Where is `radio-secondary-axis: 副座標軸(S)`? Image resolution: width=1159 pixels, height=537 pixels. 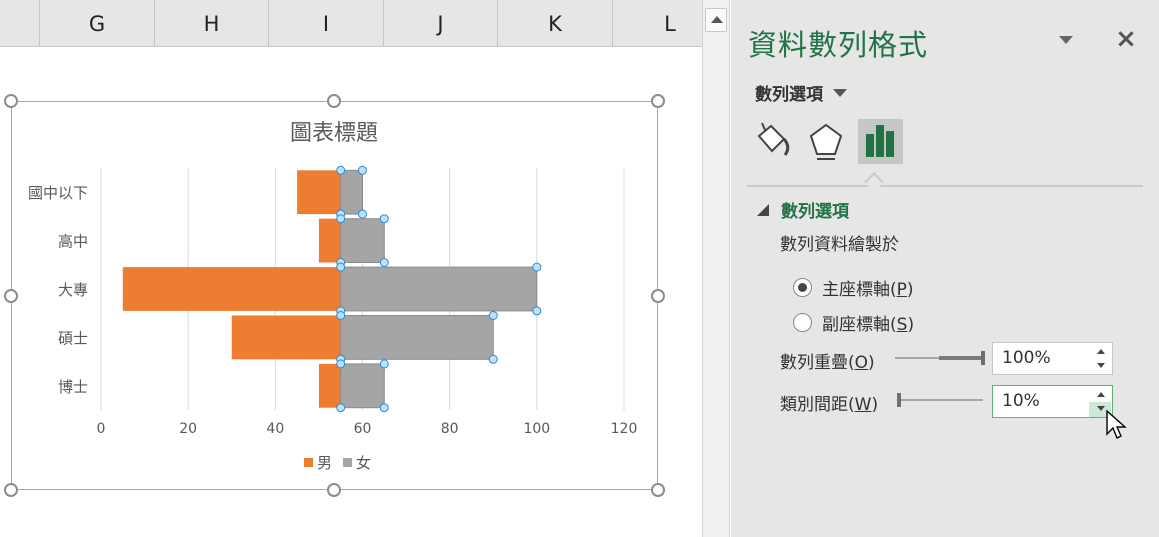
radio-secondary-axis: 副座標軸(S) is located at coordinates (853, 322).